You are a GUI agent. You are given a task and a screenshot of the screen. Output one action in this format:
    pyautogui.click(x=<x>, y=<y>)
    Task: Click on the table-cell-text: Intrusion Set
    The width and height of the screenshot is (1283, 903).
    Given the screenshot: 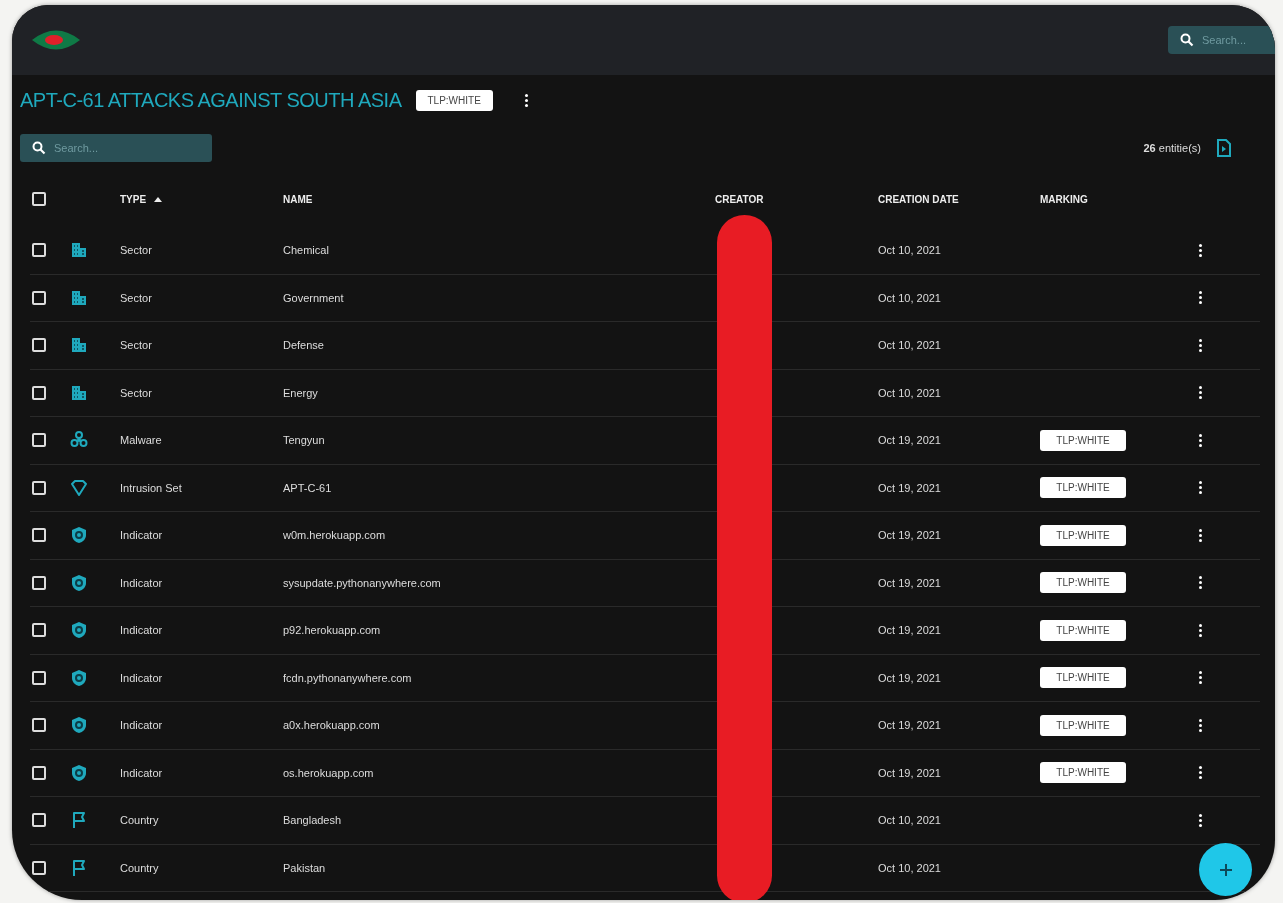 What is the action you would take?
    pyautogui.click(x=151, y=488)
    